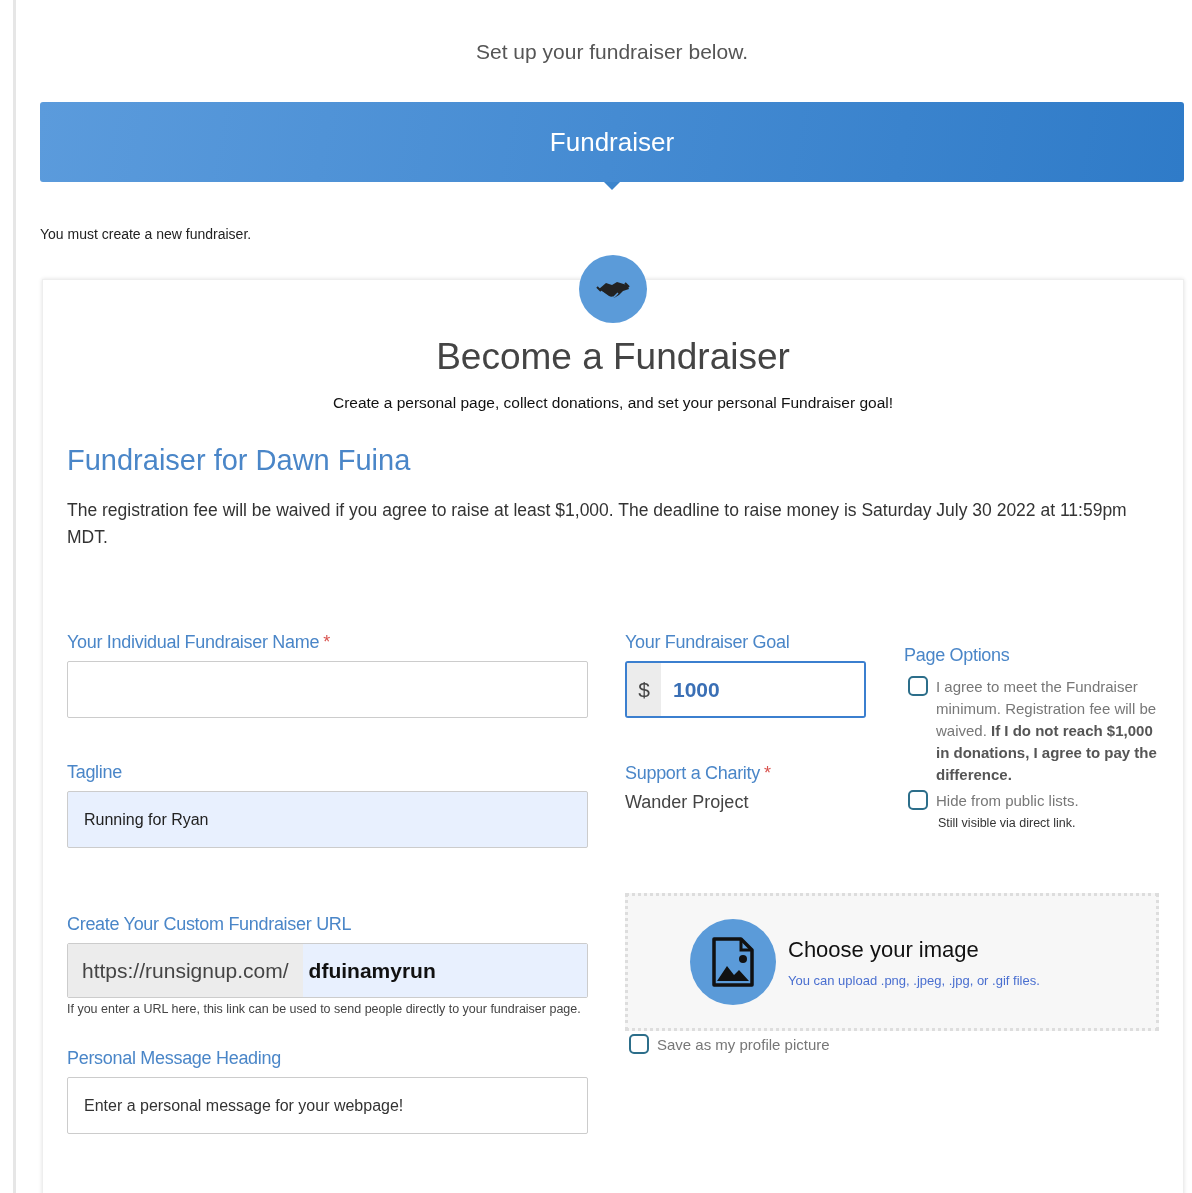 The width and height of the screenshot is (1192, 1193). Describe the element at coordinates (1007, 801) in the screenshot. I see `option-label: Hide from public lists.` at that location.